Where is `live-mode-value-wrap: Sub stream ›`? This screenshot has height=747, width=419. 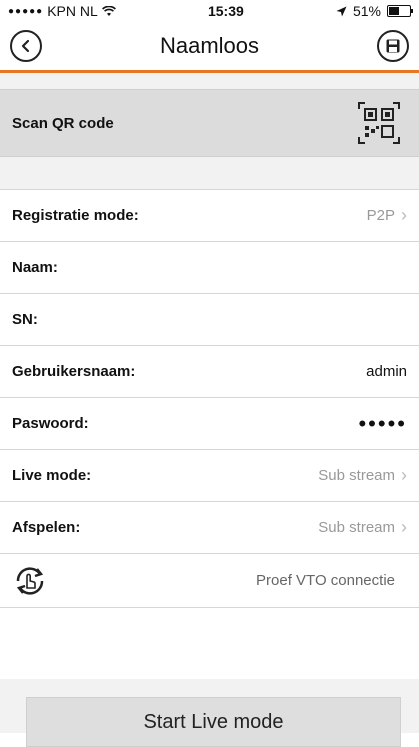 live-mode-value-wrap: Sub stream › is located at coordinates (362, 475).